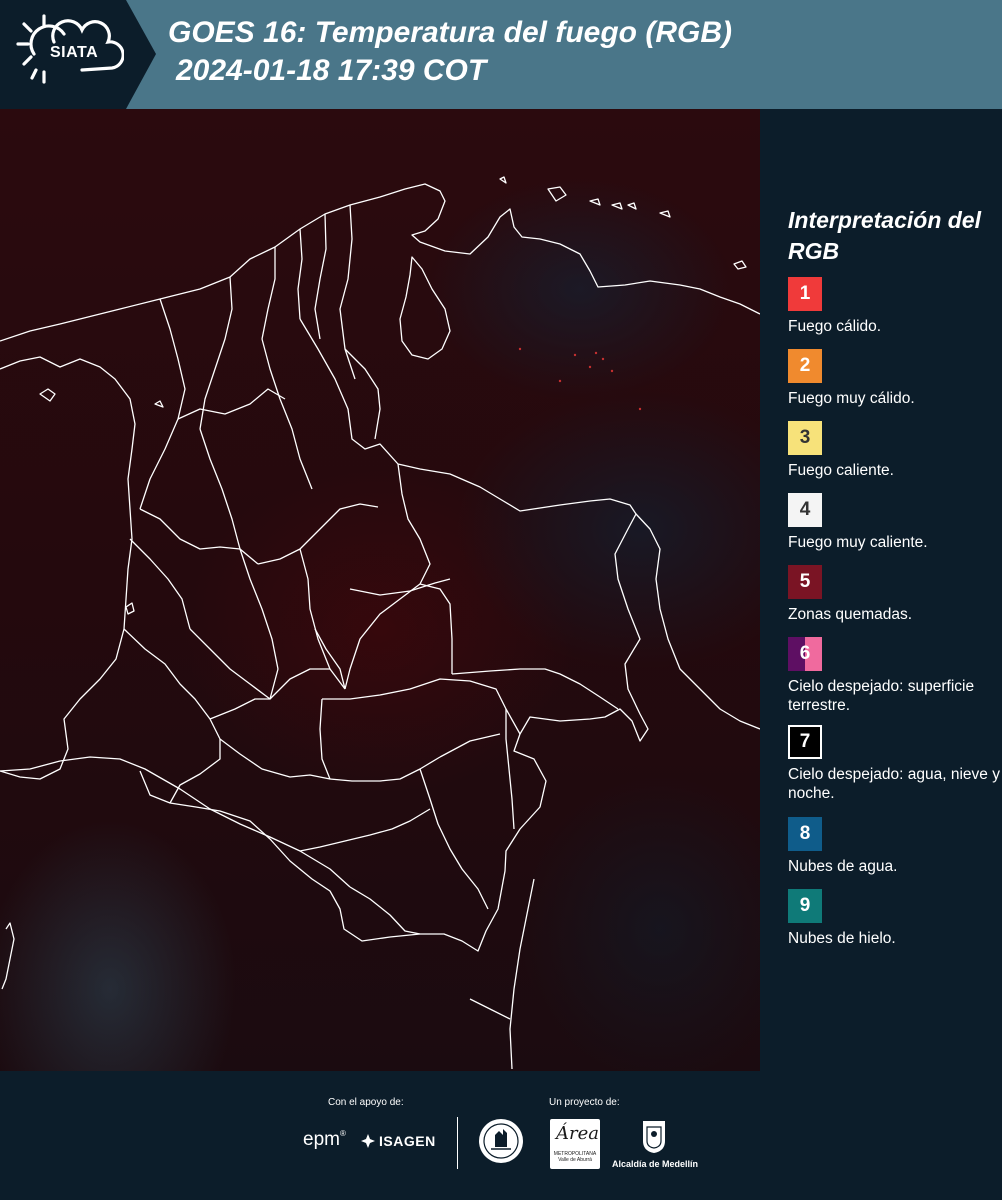 Image resolution: width=1002 pixels, height=1200 pixels. I want to click on legend-number: 4, so click(805, 509).